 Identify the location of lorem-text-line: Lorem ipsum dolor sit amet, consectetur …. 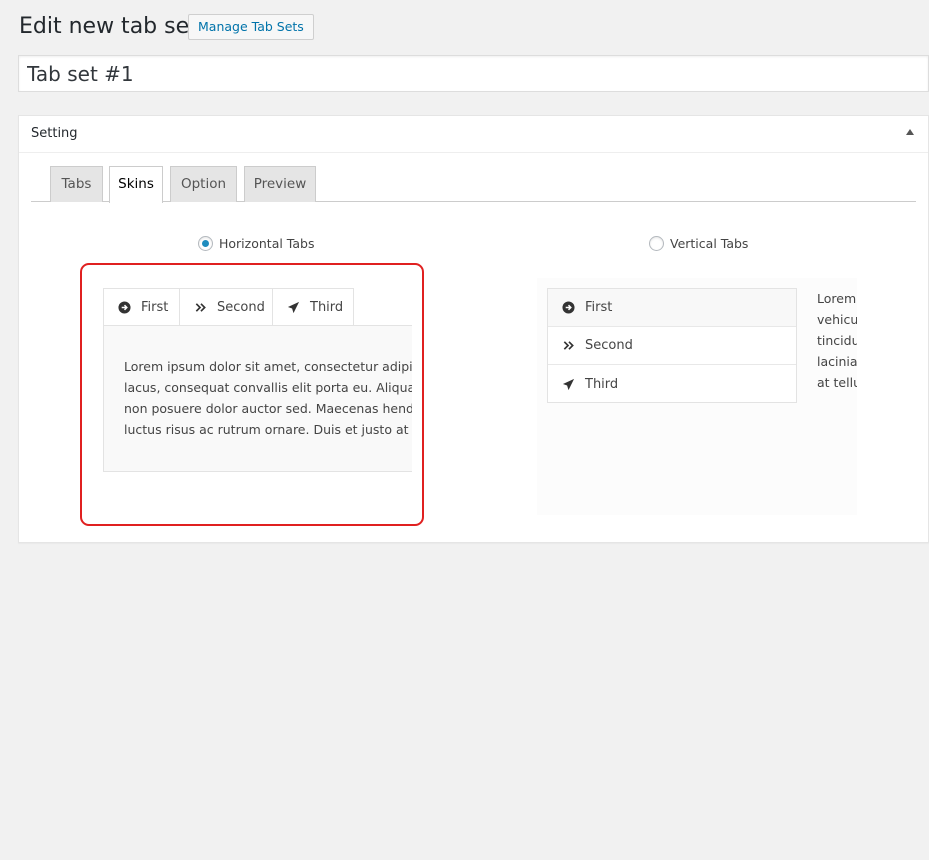
(268, 366).